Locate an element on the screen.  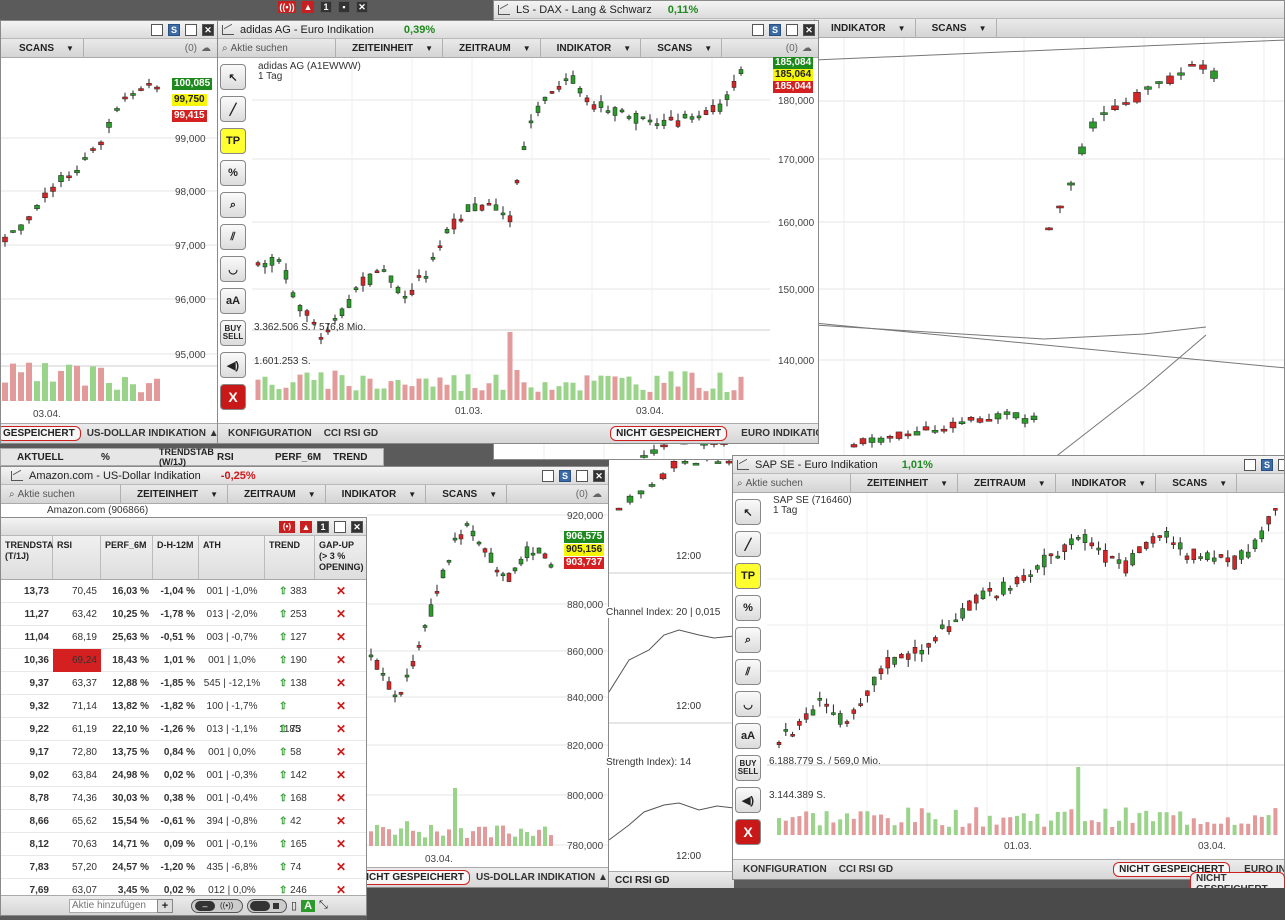
dax-menu-scans: SCANS ▼ is located at coordinates (956, 28).